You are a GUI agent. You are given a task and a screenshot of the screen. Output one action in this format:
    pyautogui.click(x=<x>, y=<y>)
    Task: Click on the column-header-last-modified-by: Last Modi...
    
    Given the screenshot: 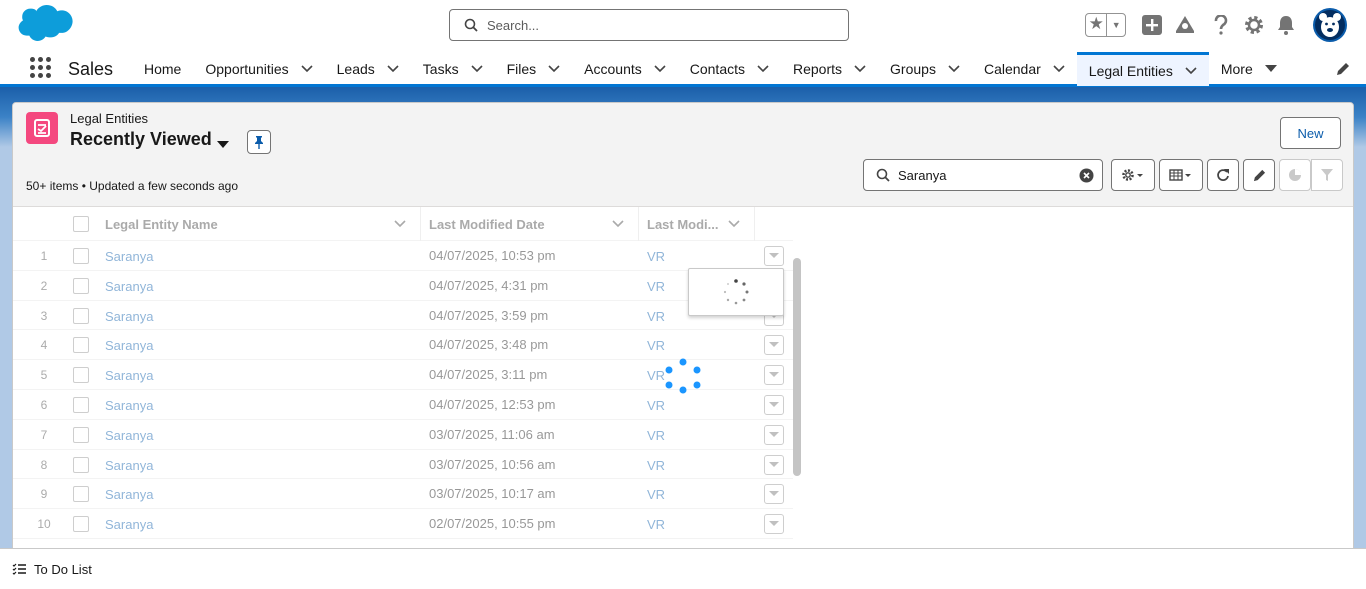 What is the action you would take?
    pyautogui.click(x=697, y=224)
    